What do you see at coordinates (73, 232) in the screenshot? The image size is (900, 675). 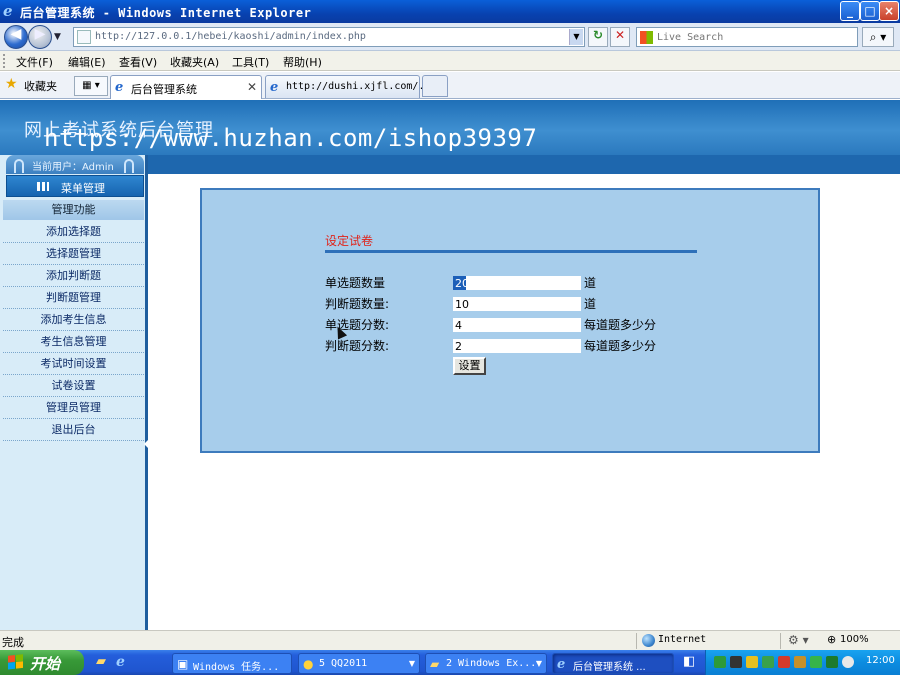 I see `sidebar-item-add-choice: 添加选择题` at bounding box center [73, 232].